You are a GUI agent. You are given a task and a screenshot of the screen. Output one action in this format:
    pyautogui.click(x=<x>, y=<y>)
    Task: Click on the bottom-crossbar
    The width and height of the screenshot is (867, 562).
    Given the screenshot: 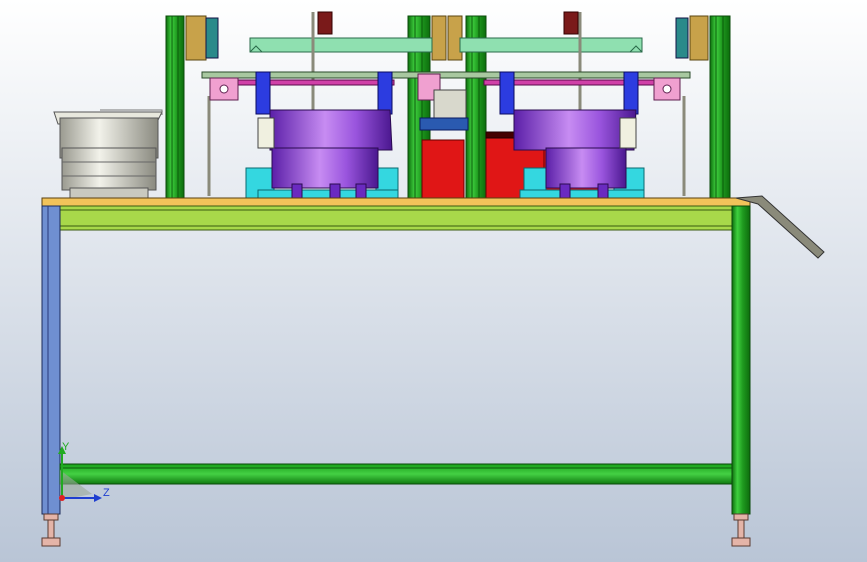 What is the action you would take?
    pyautogui.click(x=396, y=474)
    